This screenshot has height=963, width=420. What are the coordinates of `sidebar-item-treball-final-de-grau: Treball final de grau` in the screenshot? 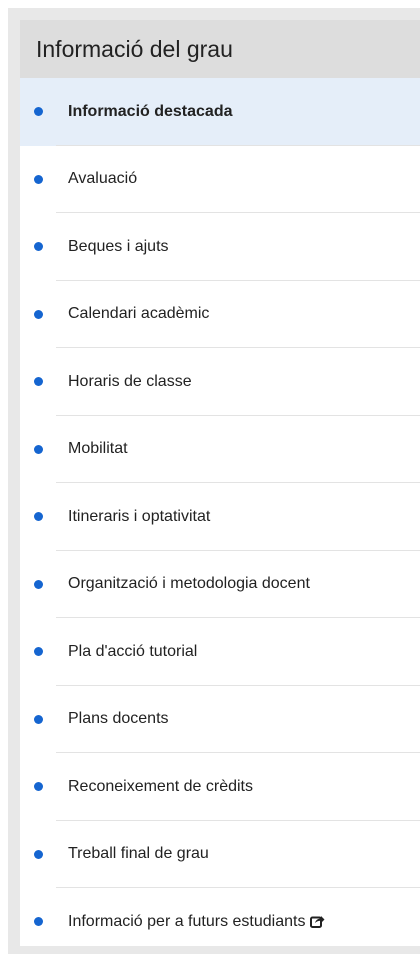 It's located at (220, 855).